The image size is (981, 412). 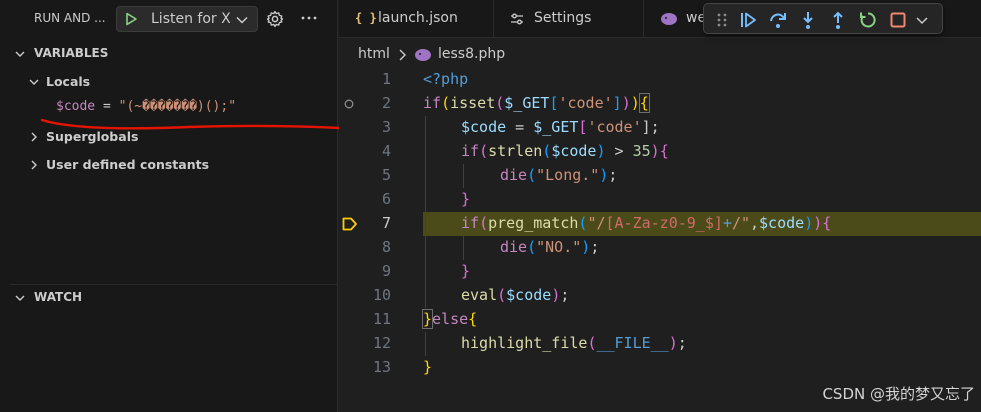 I want to click on restart-icon, so click(x=868, y=20).